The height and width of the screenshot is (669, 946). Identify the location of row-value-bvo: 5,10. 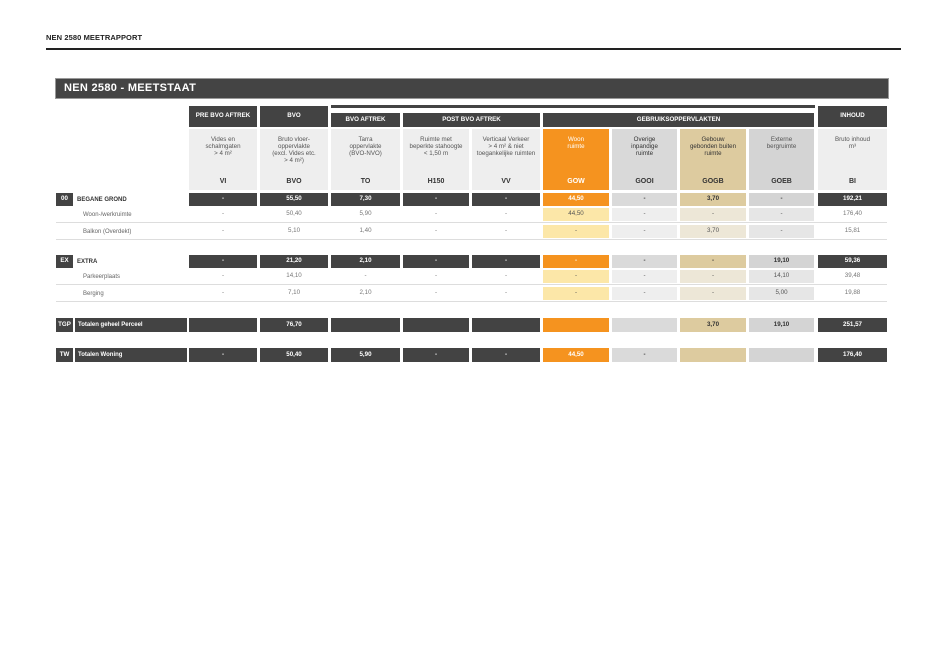
(294, 231).